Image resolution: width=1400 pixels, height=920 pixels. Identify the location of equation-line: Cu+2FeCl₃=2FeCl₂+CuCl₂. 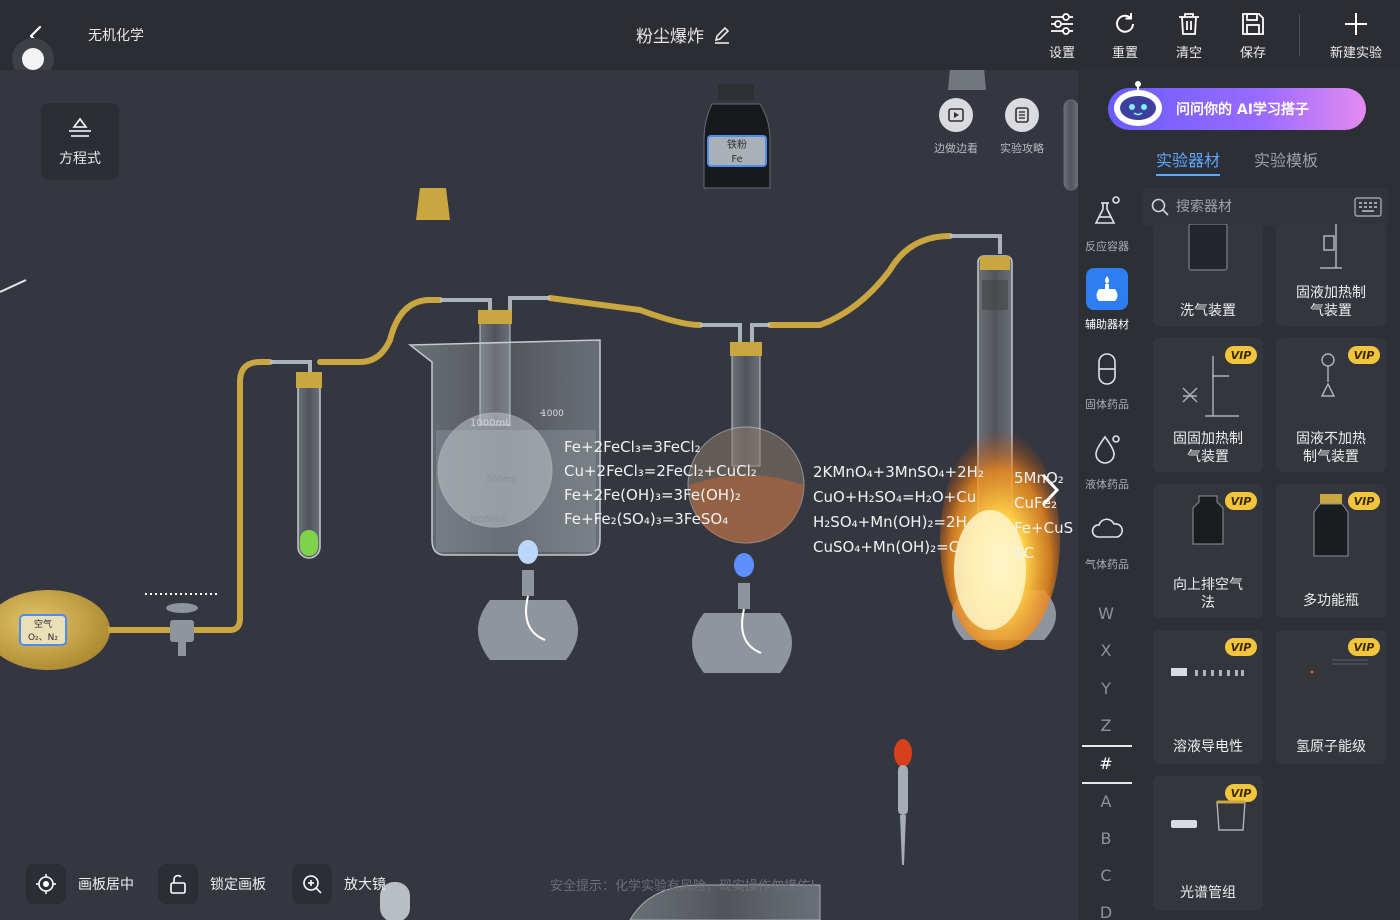
(660, 471).